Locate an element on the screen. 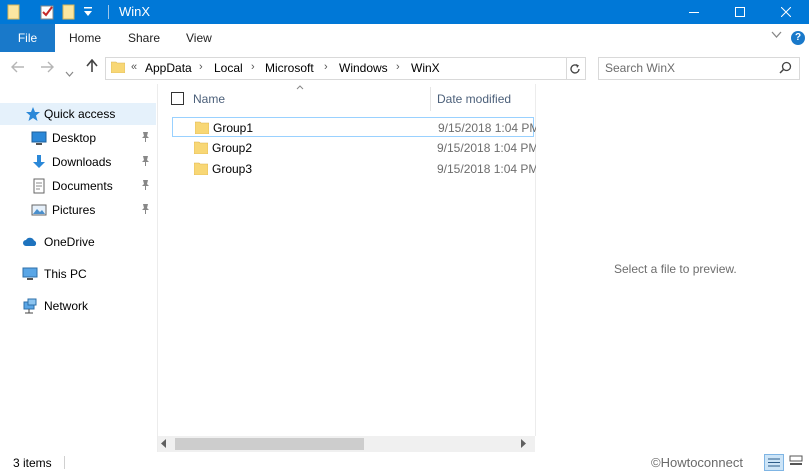 This screenshot has height=473, width=809. download-icon is located at coordinates (39, 161).